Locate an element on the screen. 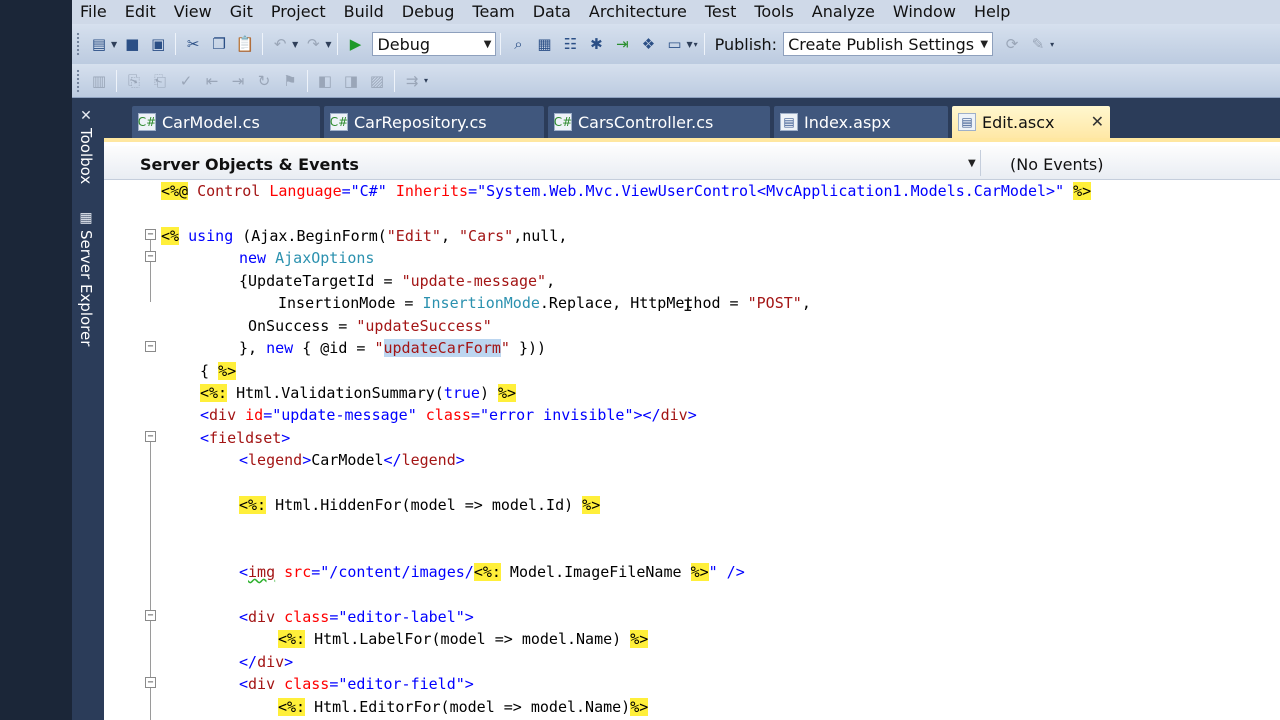 The width and height of the screenshot is (1280, 720). format-icon: ▥ is located at coordinates (99, 81).